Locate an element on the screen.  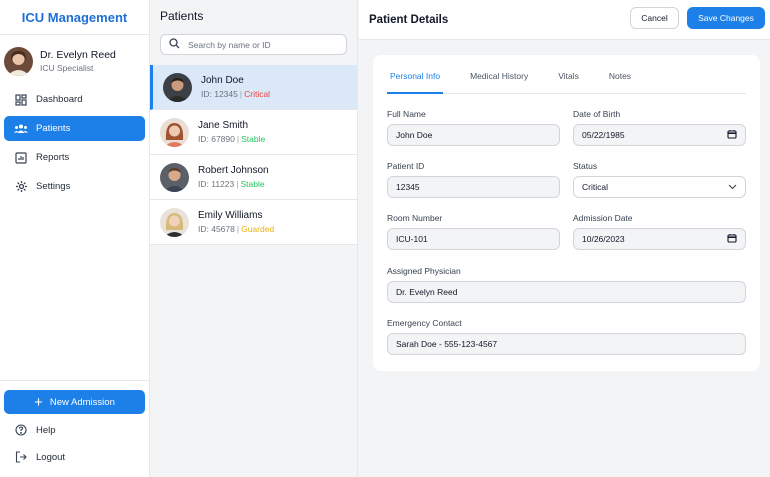
help-link: Help is located at coordinates (74, 430).